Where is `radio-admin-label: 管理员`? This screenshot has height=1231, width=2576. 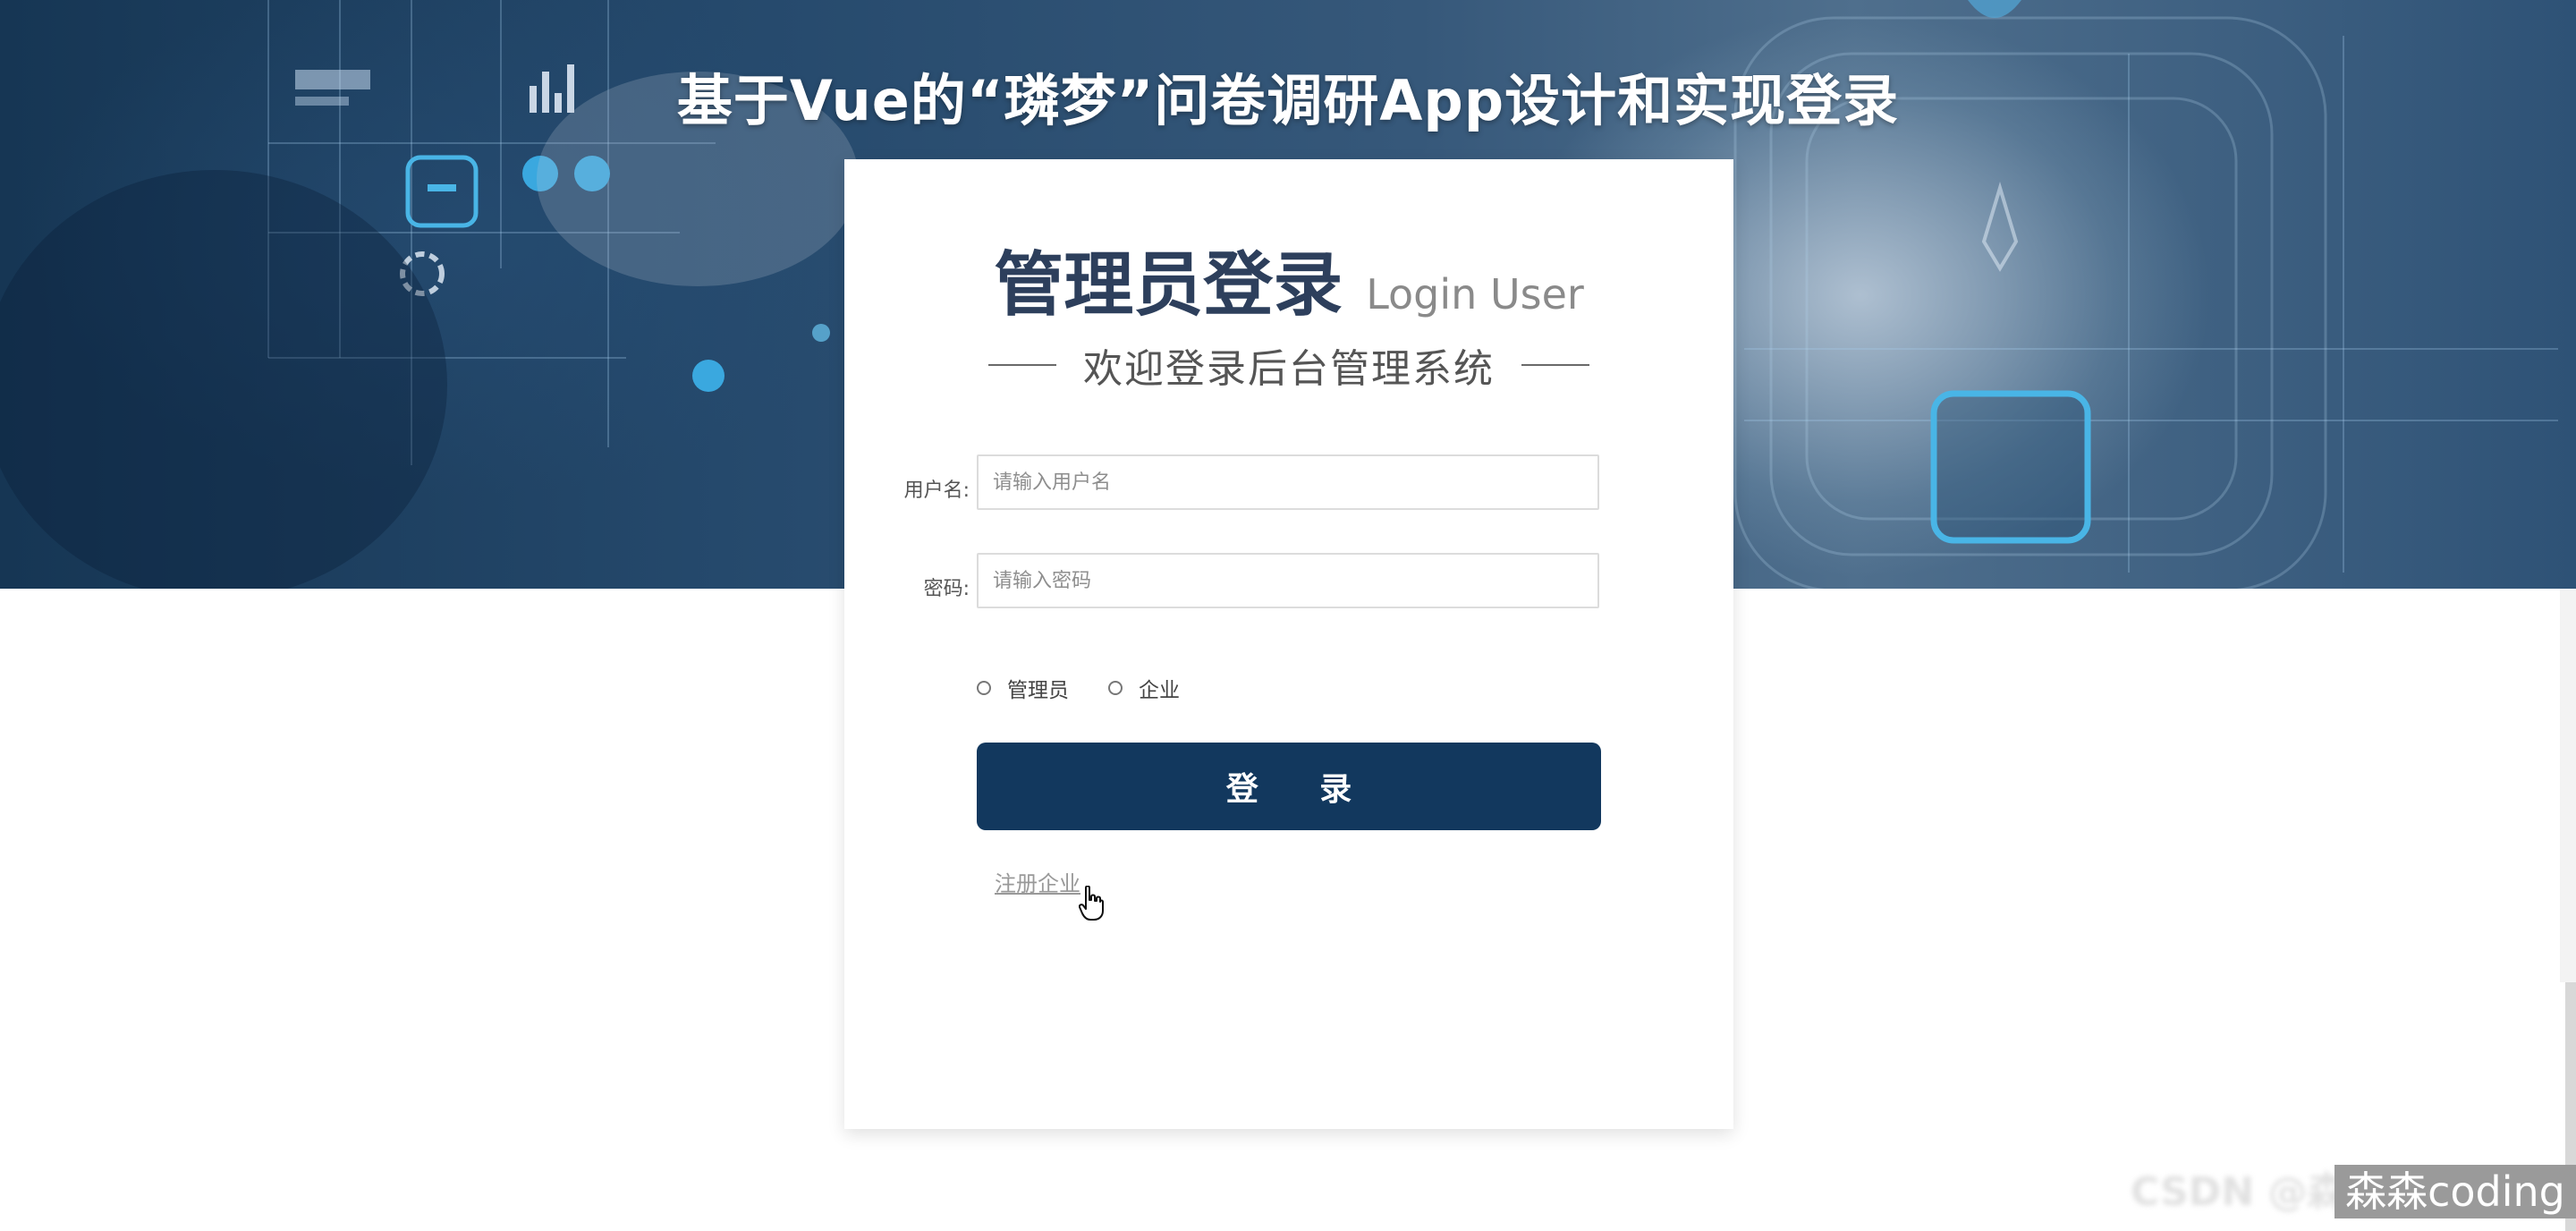 radio-admin-label: 管理员 is located at coordinates (1038, 690).